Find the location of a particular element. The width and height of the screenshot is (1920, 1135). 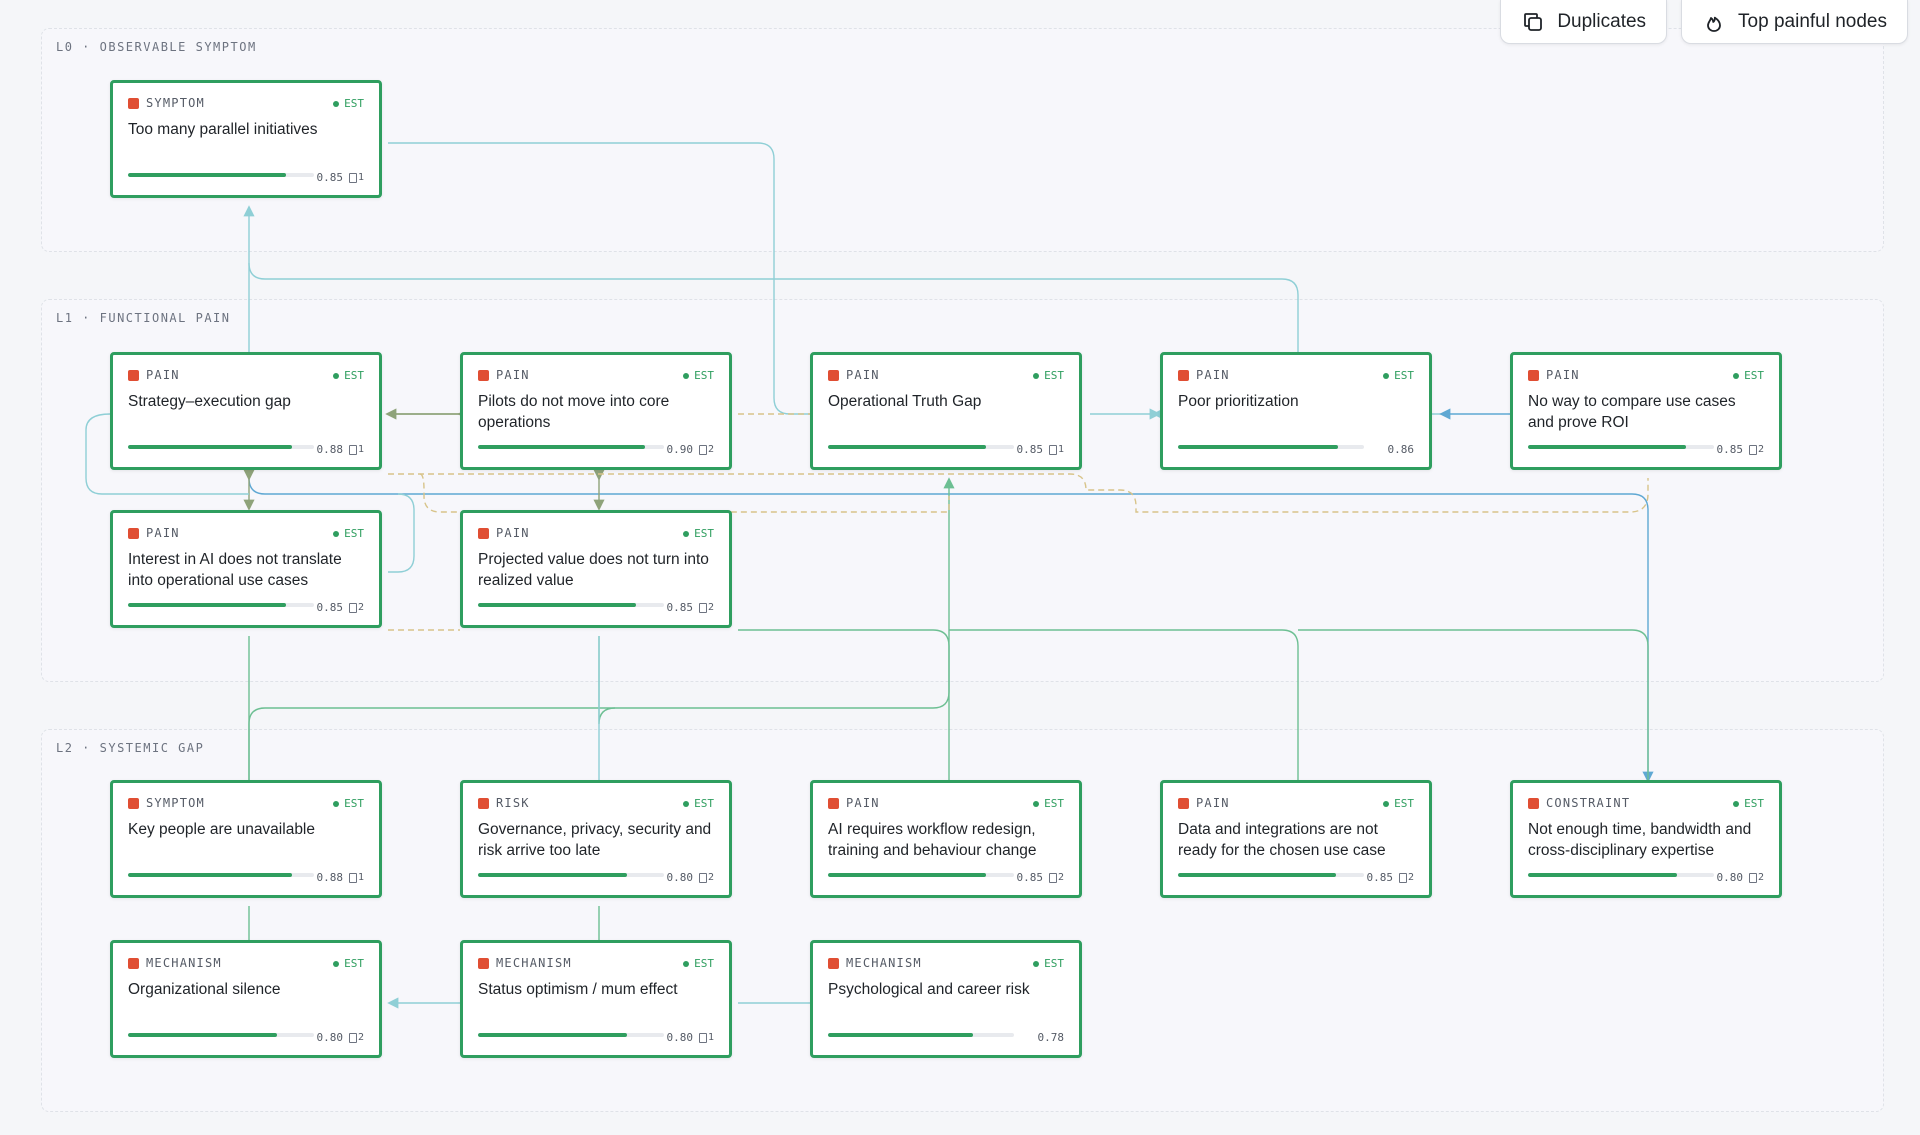

node-type: SYMPTOM is located at coordinates (166, 103).